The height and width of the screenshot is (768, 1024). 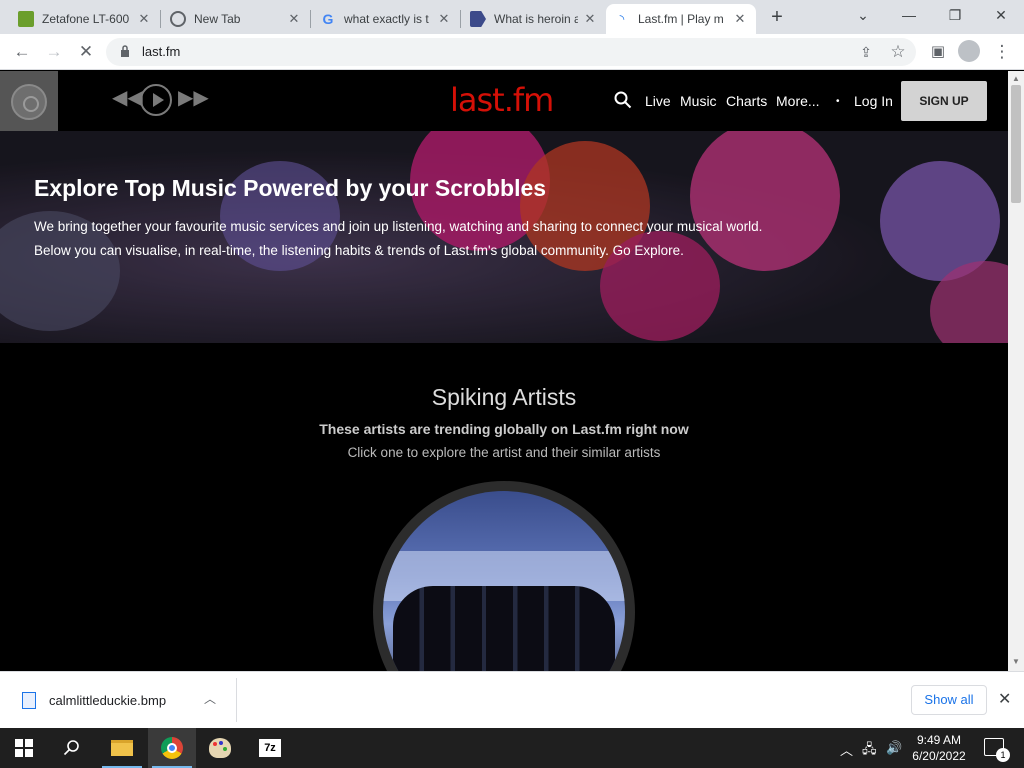 I want to click on fast-forward-icon: ▶▶, so click(x=193, y=97).